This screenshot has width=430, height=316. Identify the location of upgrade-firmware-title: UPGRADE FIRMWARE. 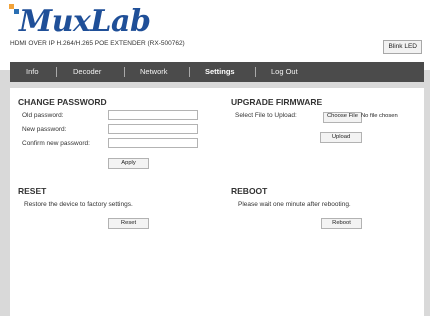
(277, 102).